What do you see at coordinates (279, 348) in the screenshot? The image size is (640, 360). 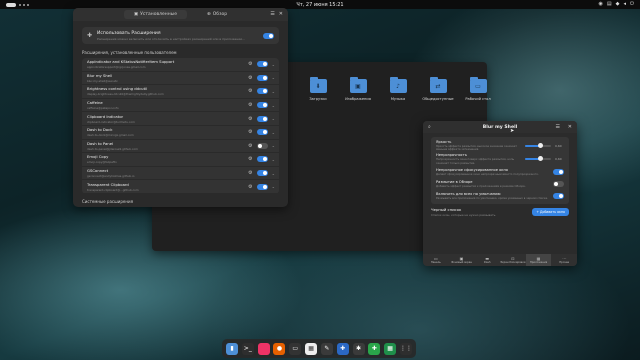 I see `firefox-icon: ●` at bounding box center [279, 348].